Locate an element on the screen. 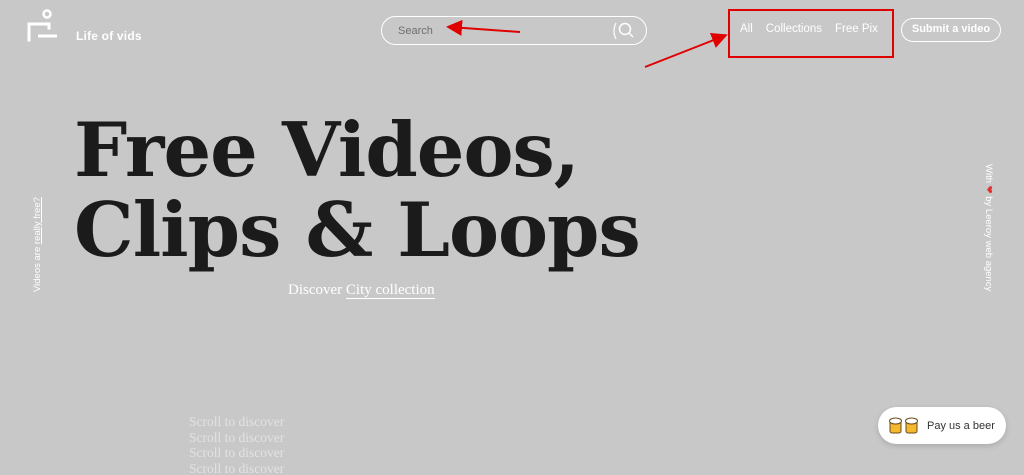 The height and width of the screenshot is (475, 1024). submit-video-button: Submit a video is located at coordinates (951, 30).